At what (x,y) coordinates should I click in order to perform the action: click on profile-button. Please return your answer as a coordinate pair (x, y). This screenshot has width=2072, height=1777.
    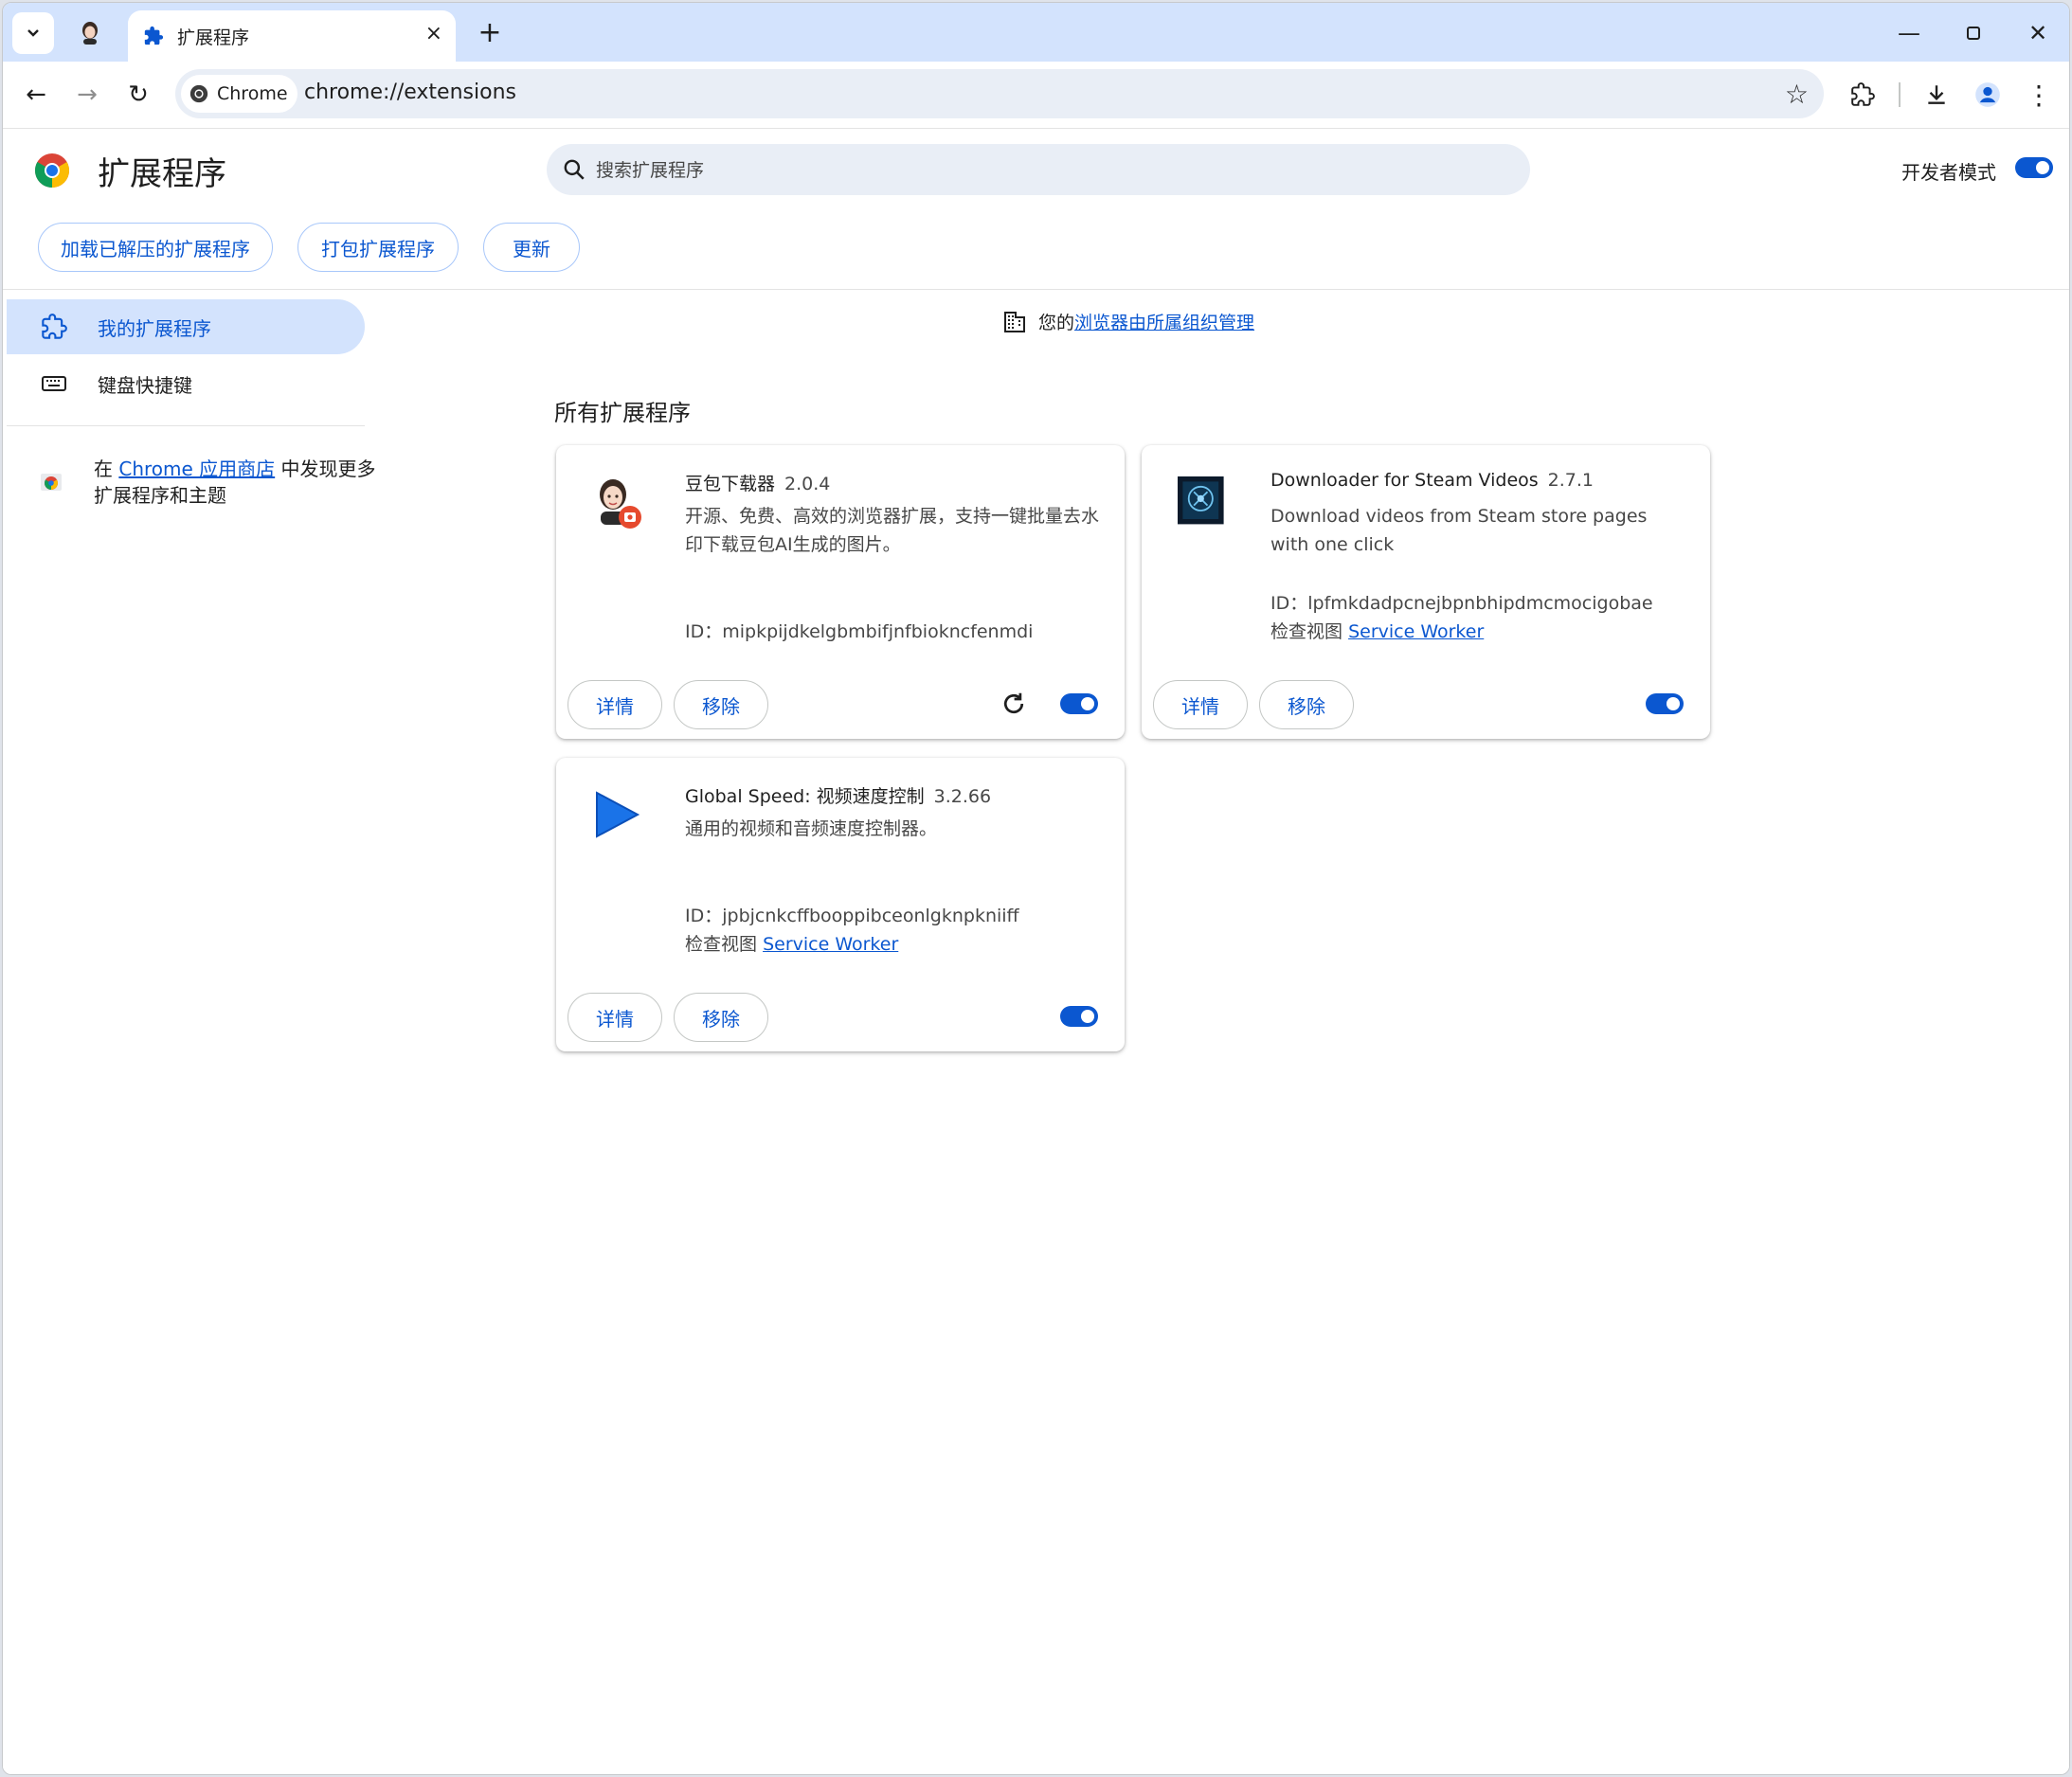
    Looking at the image, I should click on (1988, 95).